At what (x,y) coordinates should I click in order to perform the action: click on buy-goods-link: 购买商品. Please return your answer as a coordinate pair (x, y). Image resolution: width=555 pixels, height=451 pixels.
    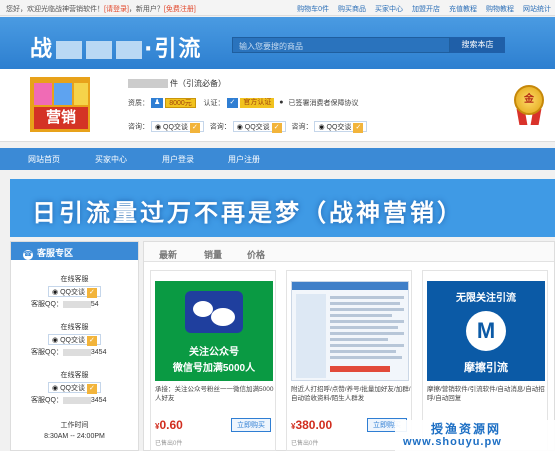
    Looking at the image, I should click on (352, 9).